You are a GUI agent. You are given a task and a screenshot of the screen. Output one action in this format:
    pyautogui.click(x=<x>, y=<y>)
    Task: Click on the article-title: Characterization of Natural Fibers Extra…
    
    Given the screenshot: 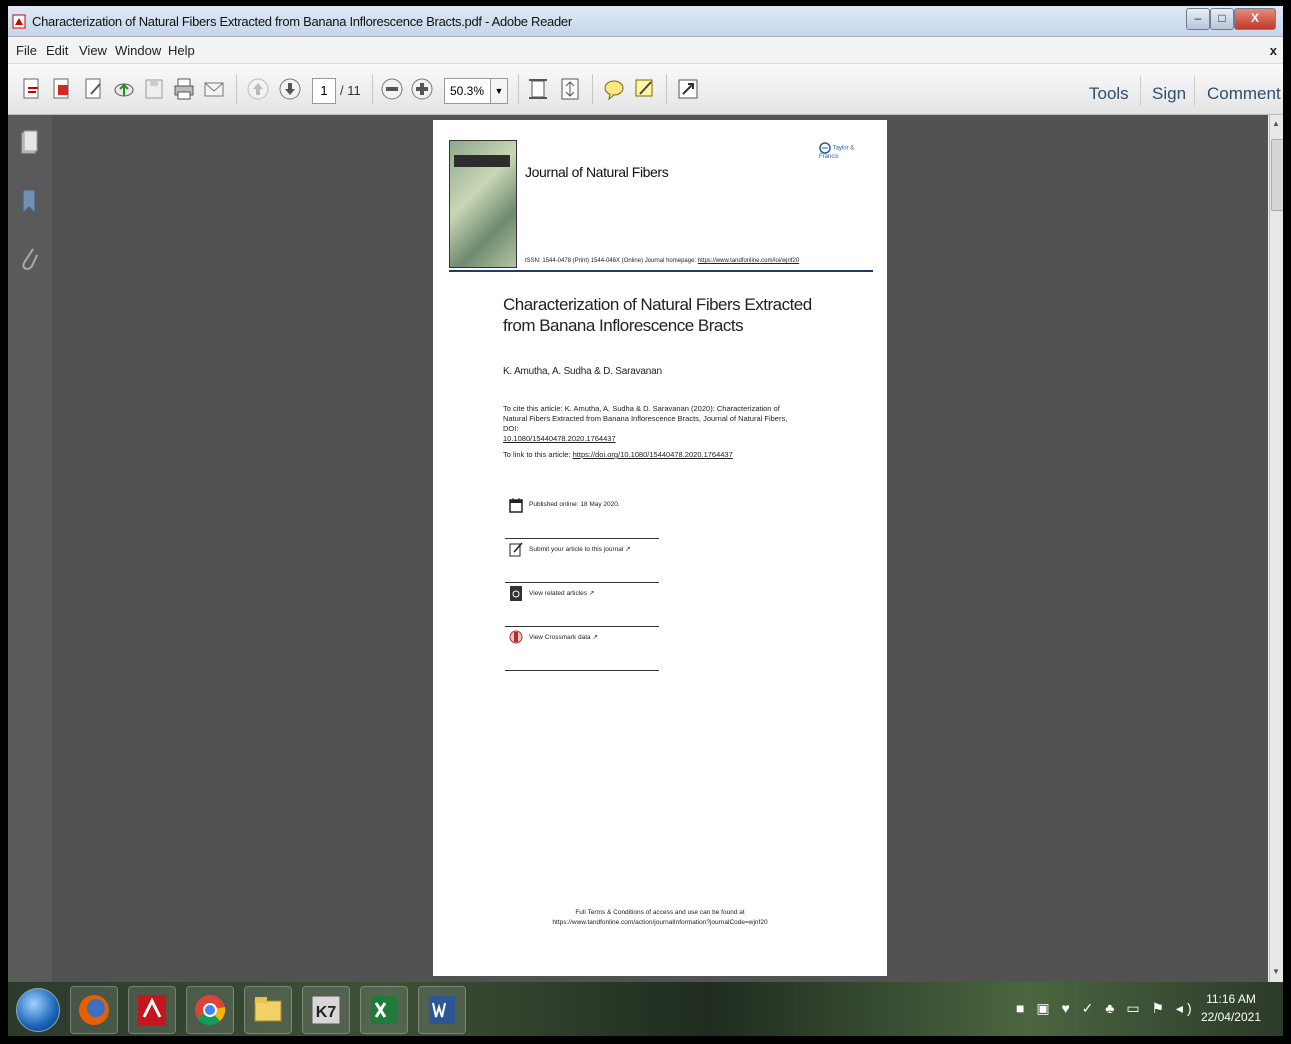 What is the action you would take?
    pyautogui.click(x=657, y=315)
    